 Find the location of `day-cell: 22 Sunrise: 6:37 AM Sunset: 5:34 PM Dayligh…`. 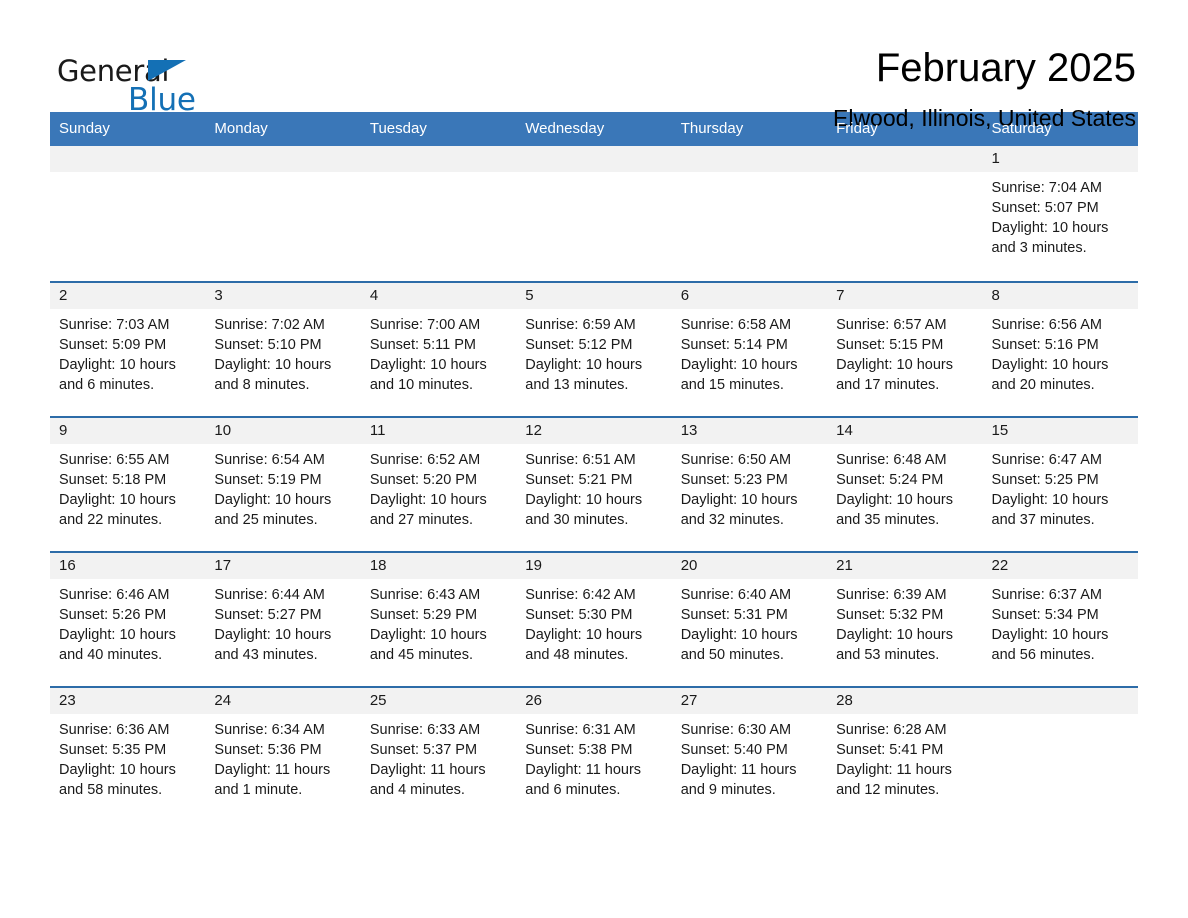

day-cell: 22 Sunrise: 6:37 AM Sunset: 5:34 PM Dayligh… is located at coordinates (1060, 618).